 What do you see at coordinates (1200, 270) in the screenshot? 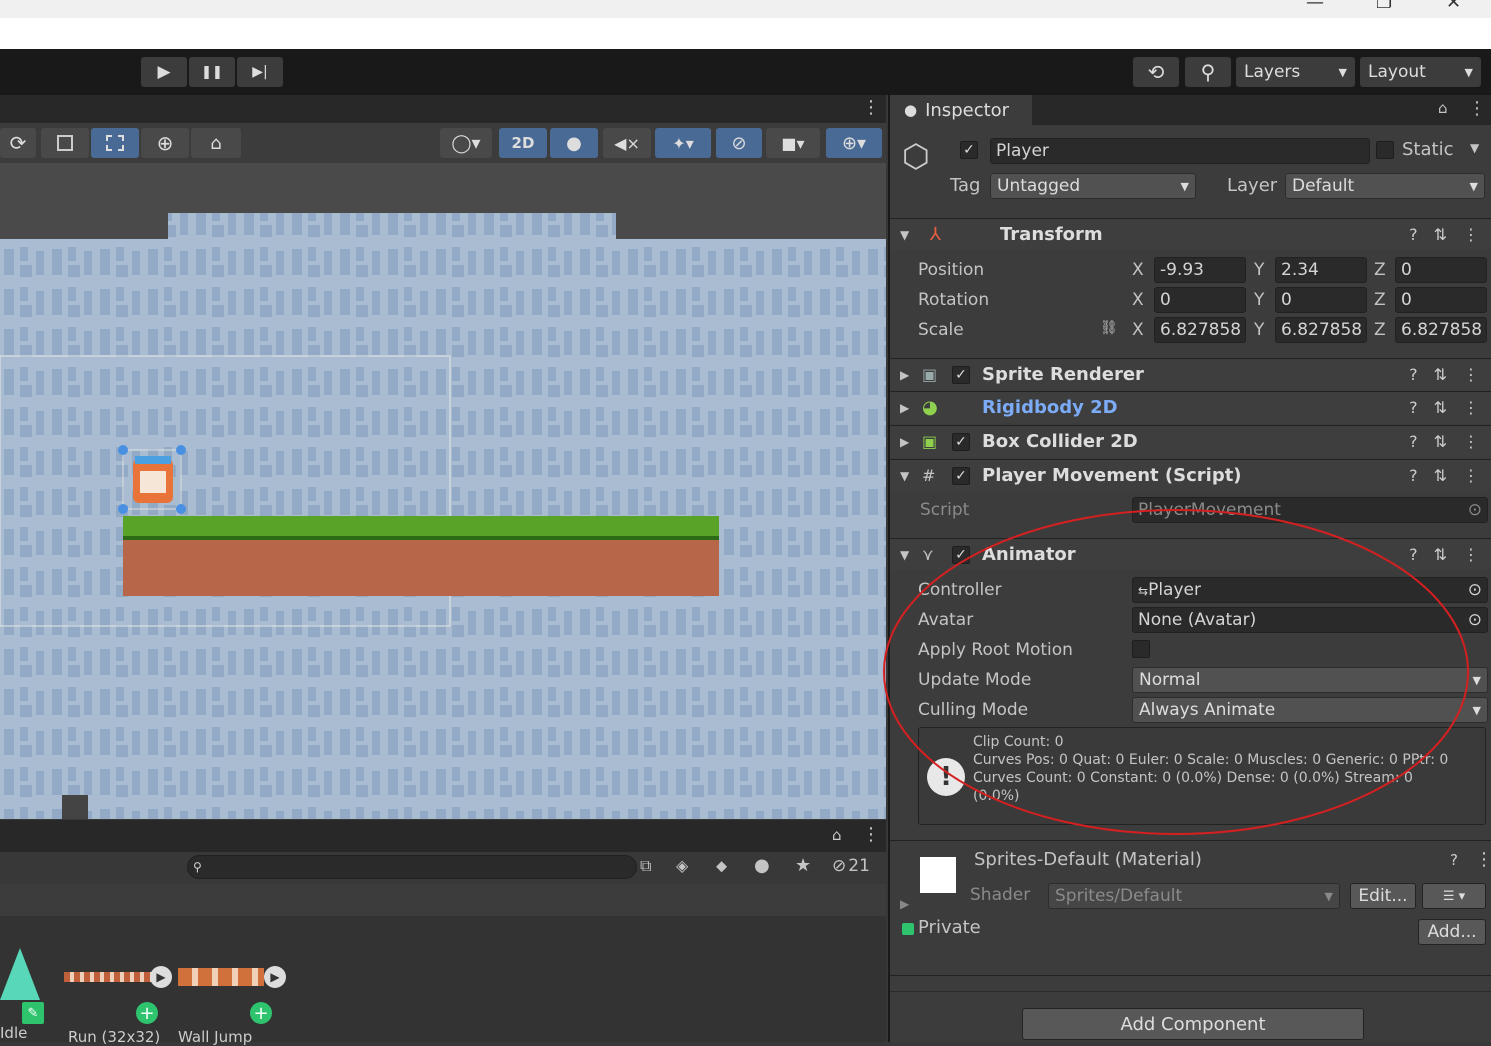
I see `position-x-field: -9.93` at bounding box center [1200, 270].